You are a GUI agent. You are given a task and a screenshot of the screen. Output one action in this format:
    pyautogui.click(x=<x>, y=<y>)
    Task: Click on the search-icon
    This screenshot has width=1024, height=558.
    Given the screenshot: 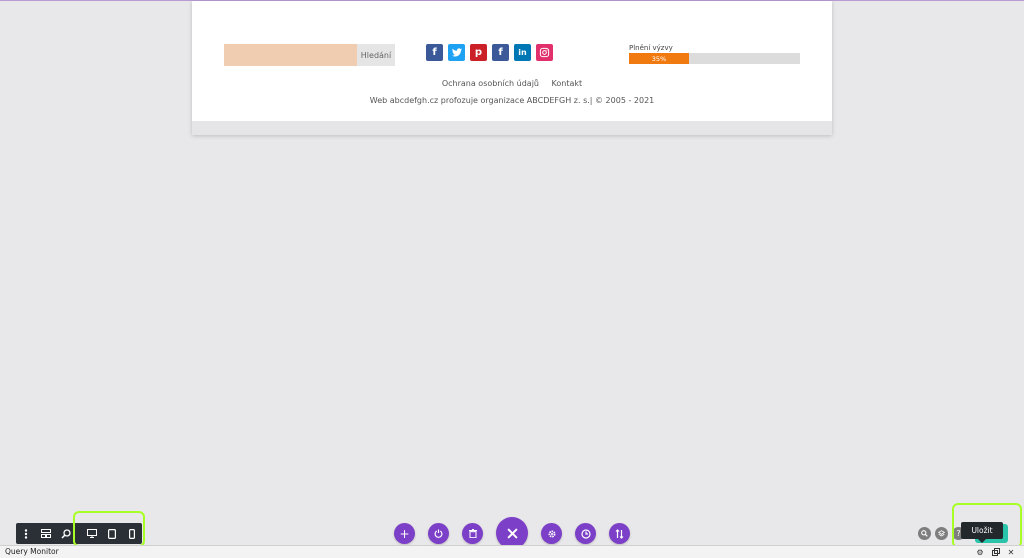 What is the action you would take?
    pyautogui.click(x=924, y=533)
    